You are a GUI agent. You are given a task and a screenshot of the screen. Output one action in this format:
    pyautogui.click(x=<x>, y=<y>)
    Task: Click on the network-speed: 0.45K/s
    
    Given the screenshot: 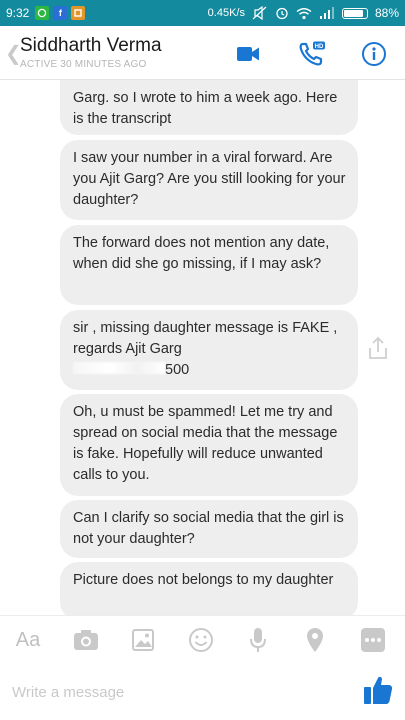 What is the action you would take?
    pyautogui.click(x=226, y=13)
    